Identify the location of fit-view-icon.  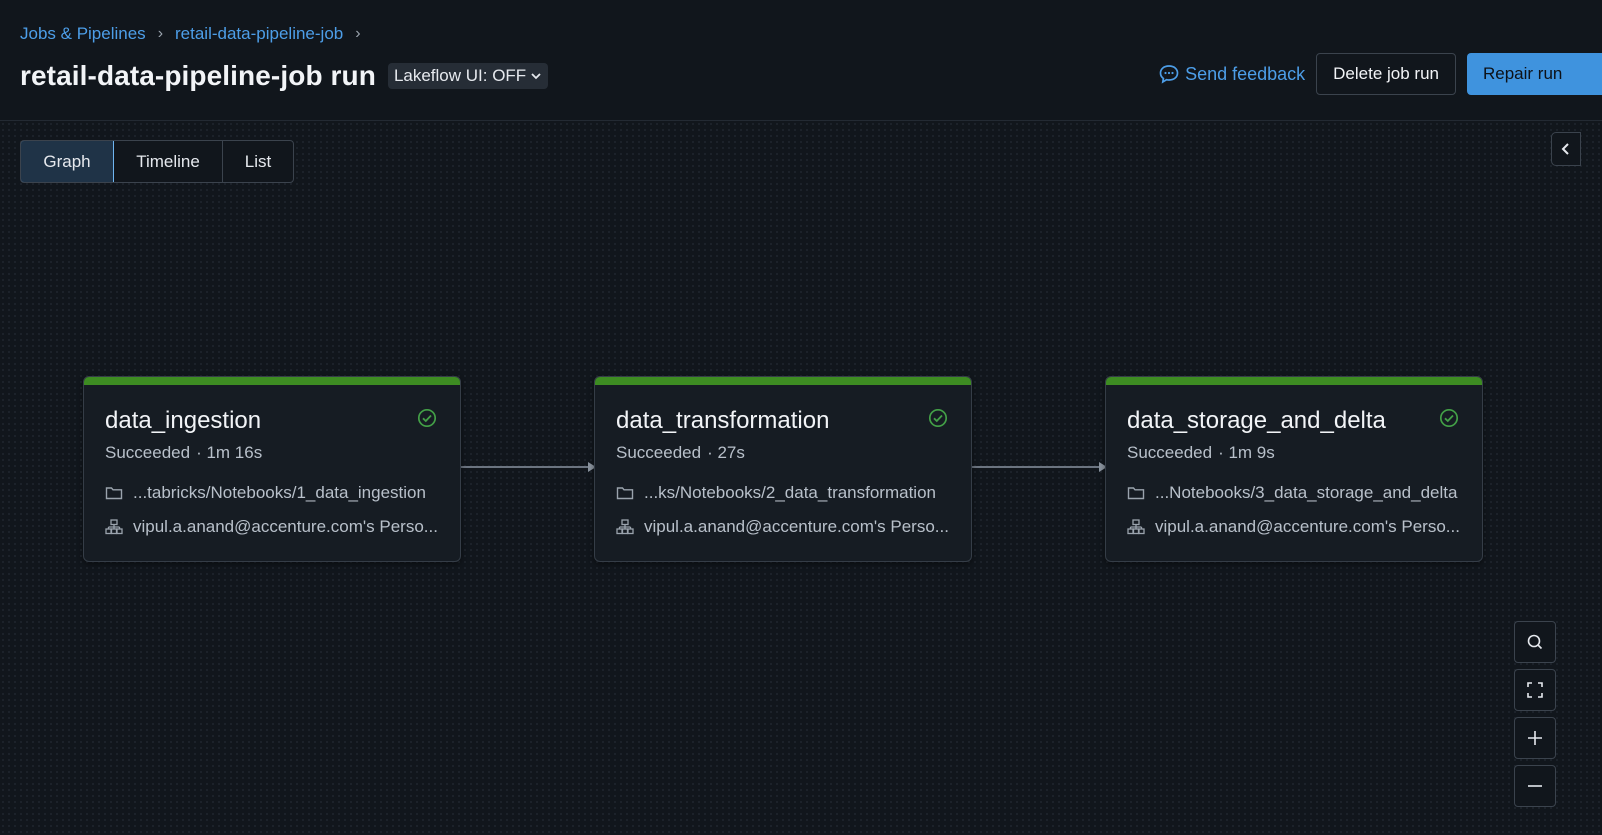
(1535, 690).